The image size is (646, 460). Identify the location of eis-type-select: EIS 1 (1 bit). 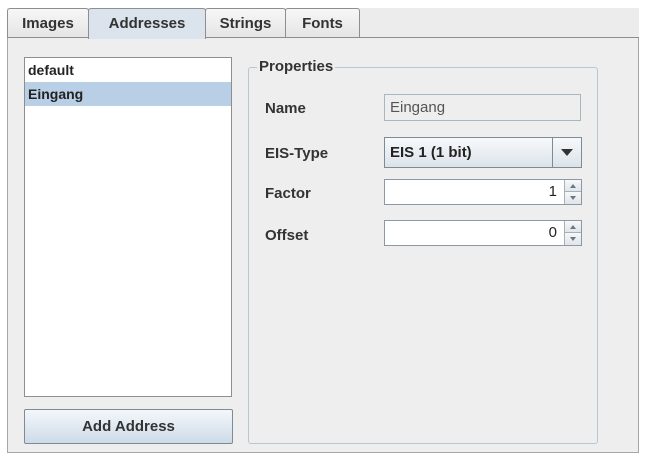
(483, 152).